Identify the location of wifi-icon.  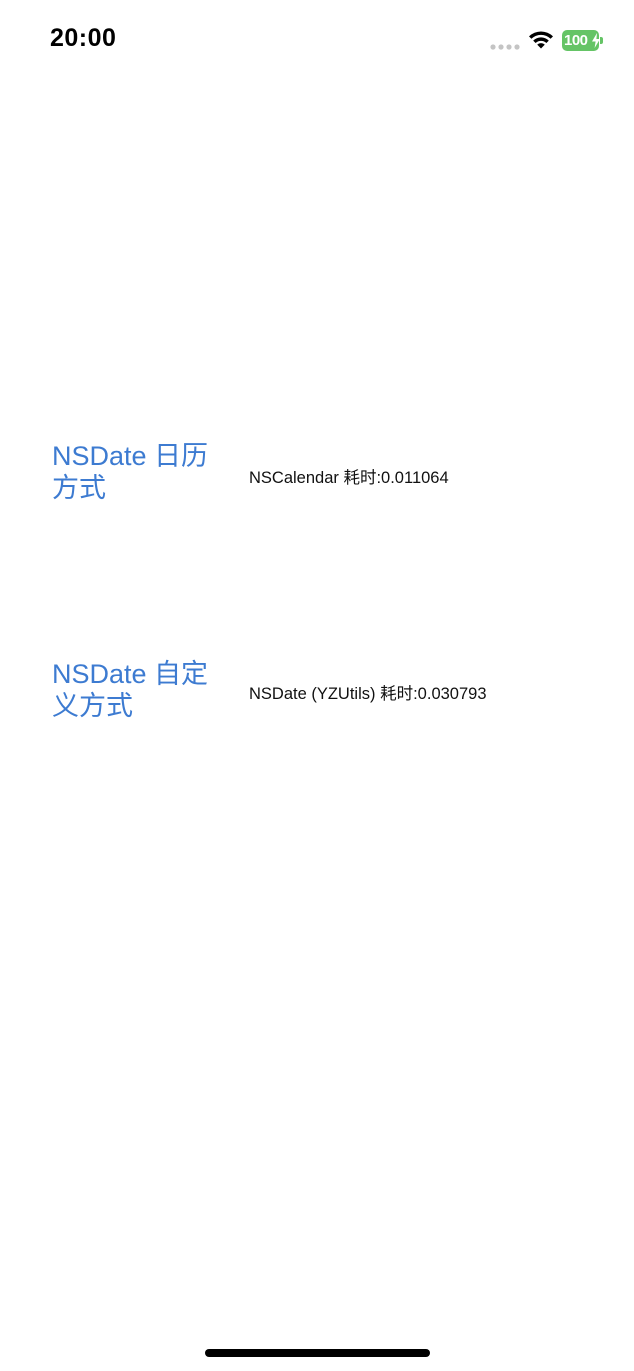
(541, 40).